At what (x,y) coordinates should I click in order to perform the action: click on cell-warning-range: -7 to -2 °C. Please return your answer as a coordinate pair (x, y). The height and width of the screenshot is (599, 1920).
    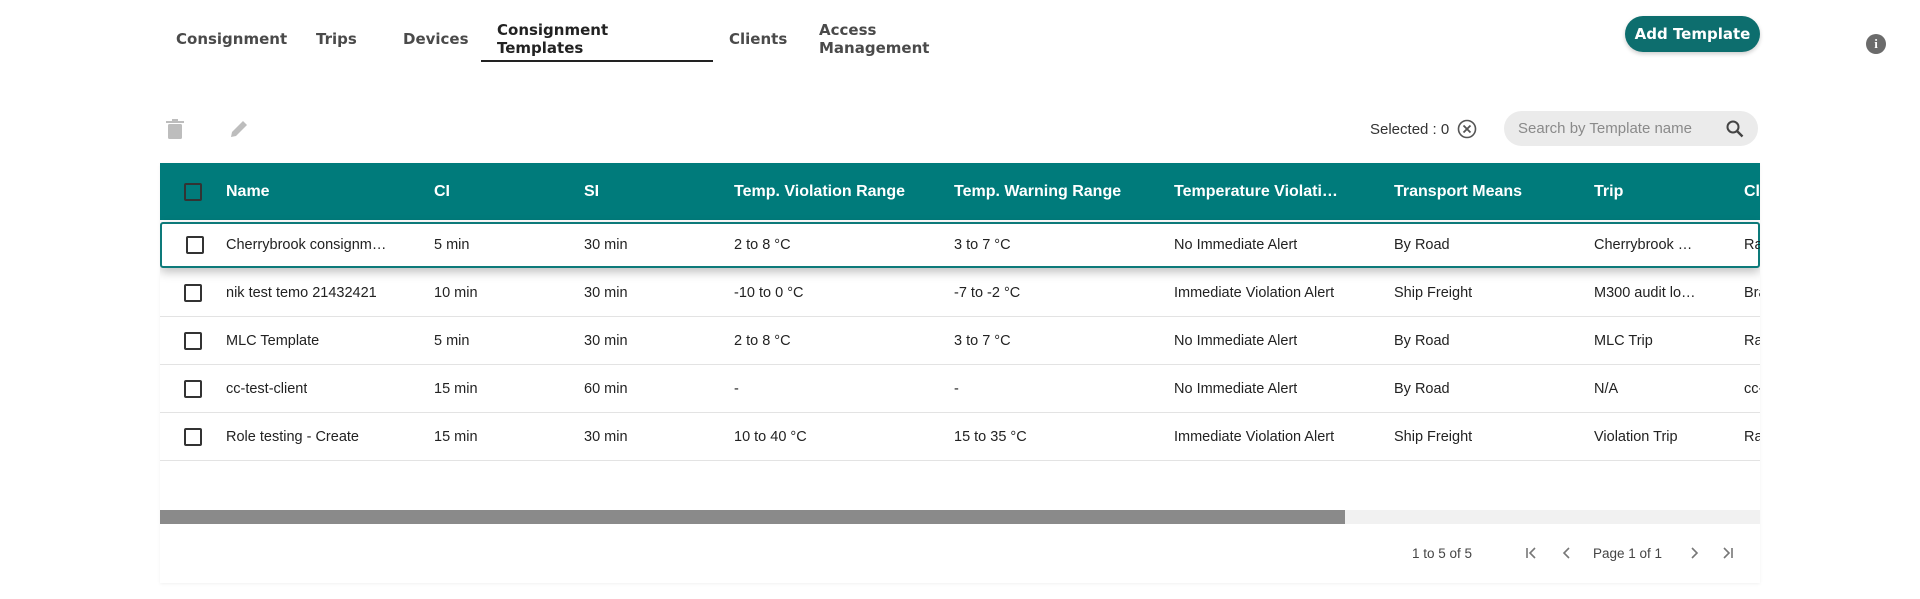
    Looking at the image, I should click on (987, 292).